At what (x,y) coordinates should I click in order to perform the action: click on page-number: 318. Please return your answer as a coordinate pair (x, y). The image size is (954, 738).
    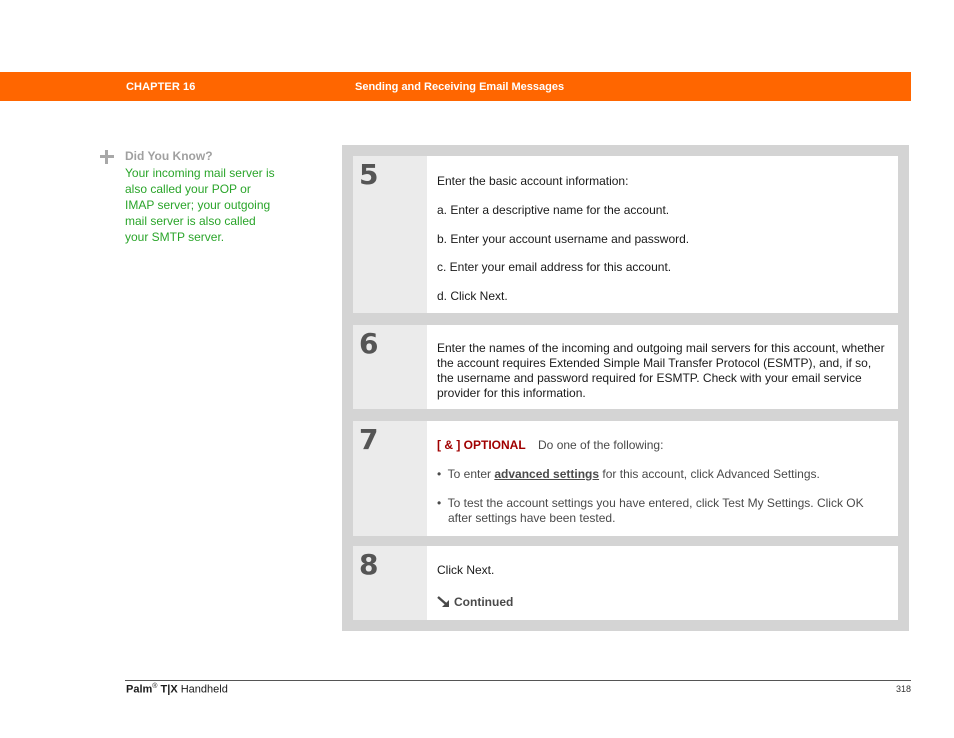
    Looking at the image, I should click on (903, 689).